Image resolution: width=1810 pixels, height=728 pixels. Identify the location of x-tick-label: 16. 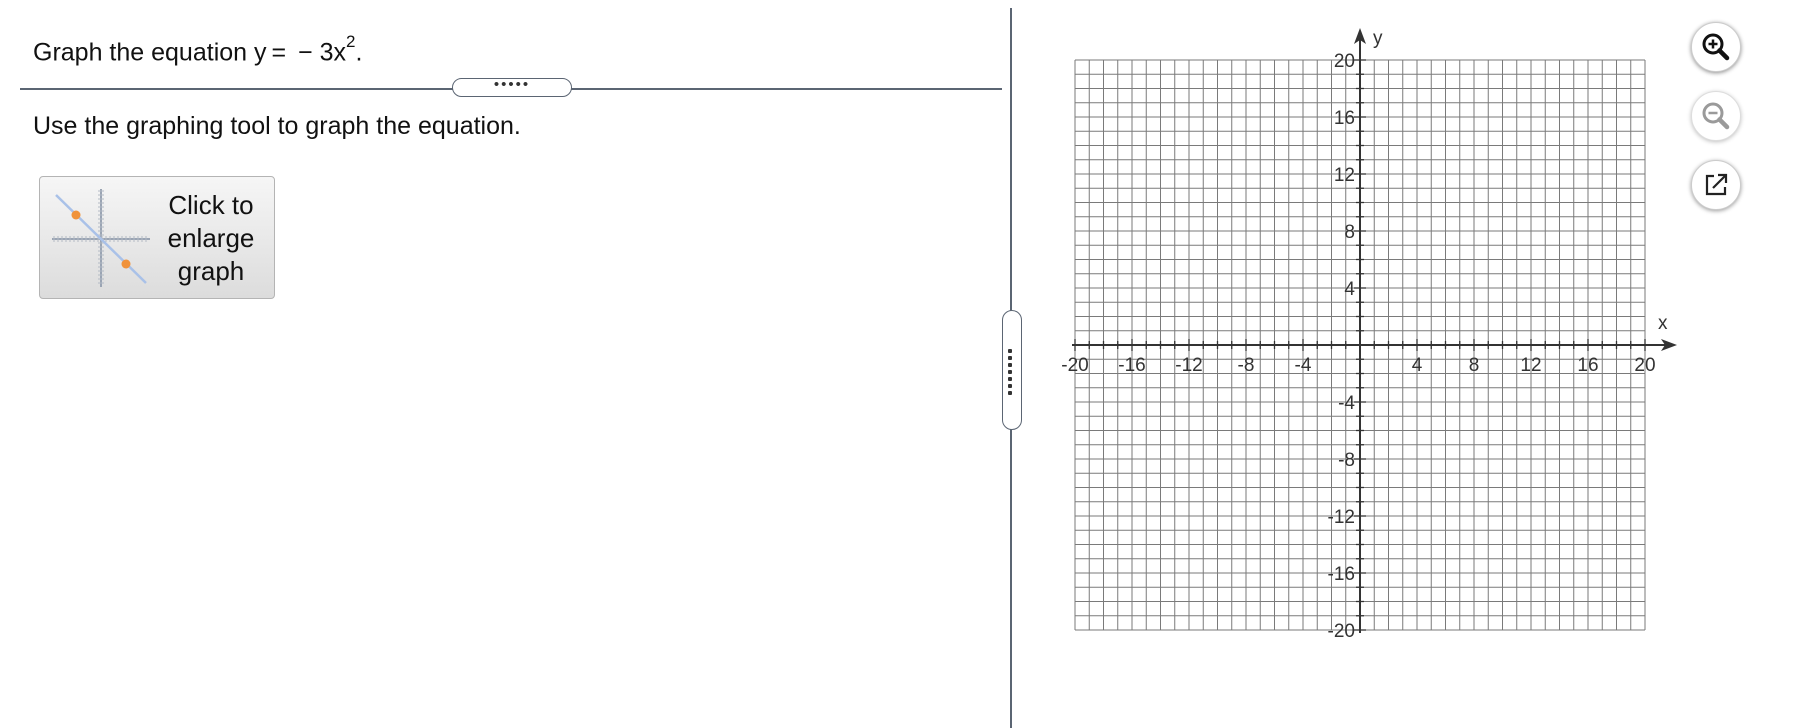
(1587, 365).